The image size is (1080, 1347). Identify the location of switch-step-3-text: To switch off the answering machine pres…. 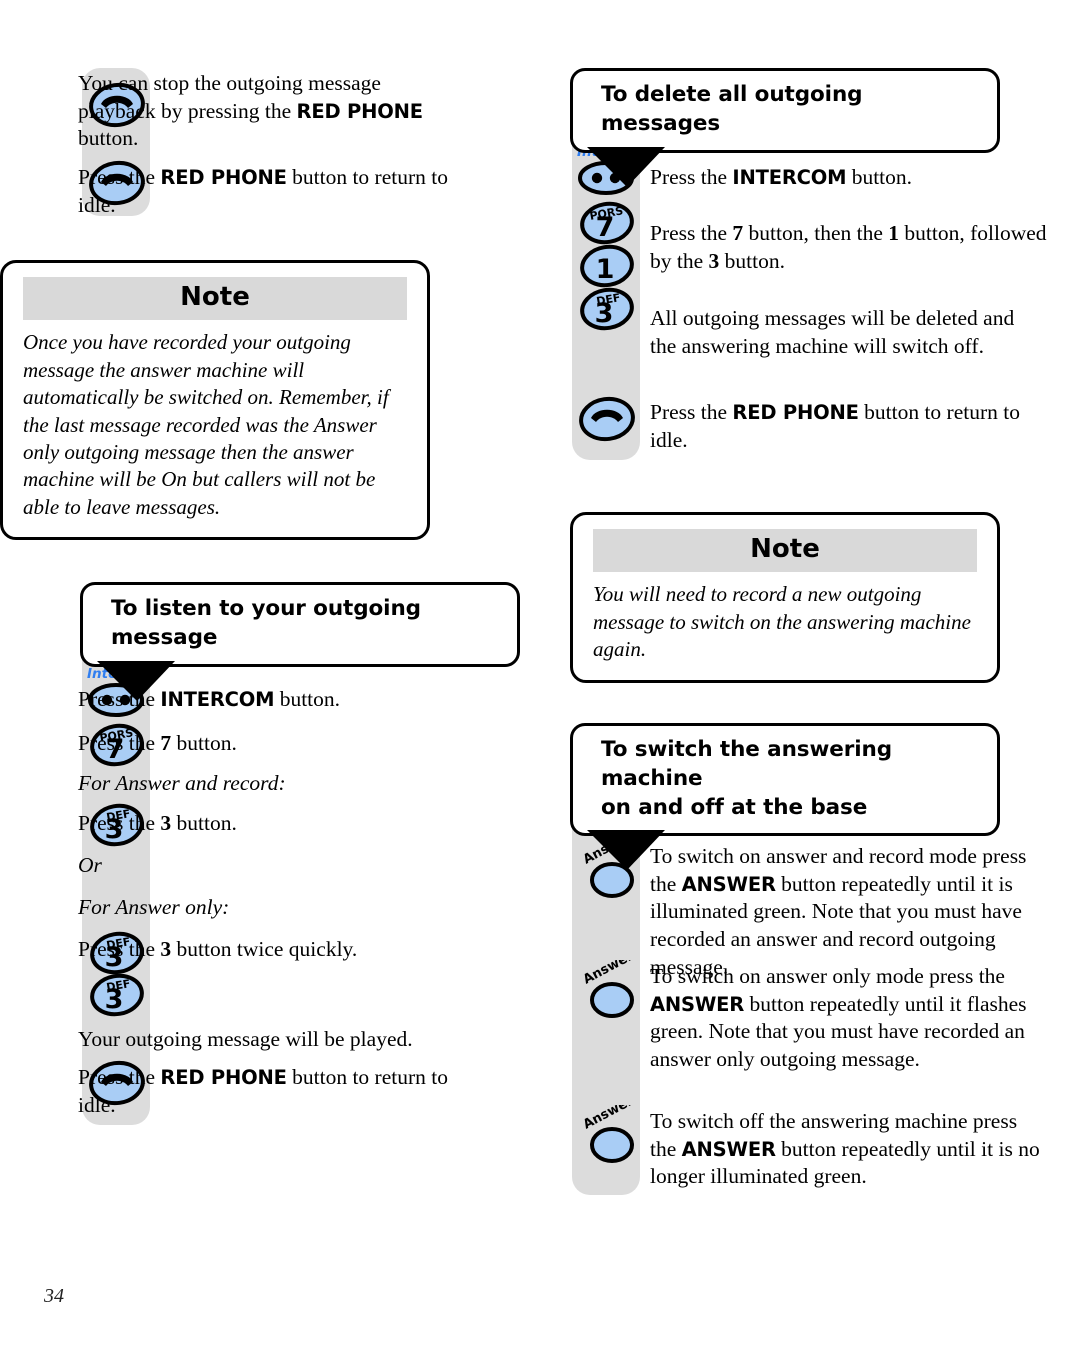
(849, 1149).